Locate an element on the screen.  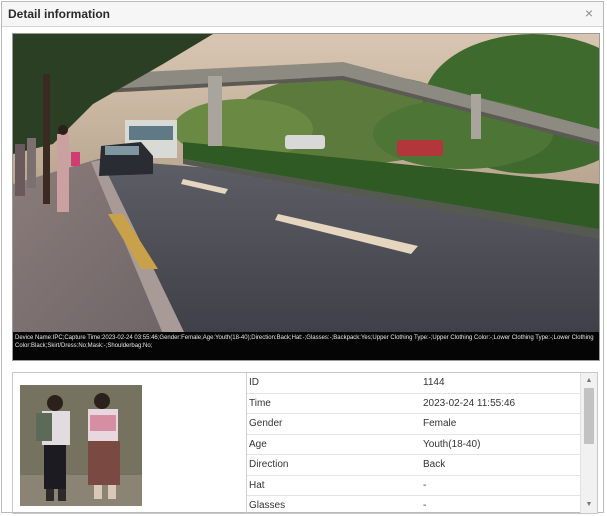
attribute-key: Age is located at coordinates (258, 444).